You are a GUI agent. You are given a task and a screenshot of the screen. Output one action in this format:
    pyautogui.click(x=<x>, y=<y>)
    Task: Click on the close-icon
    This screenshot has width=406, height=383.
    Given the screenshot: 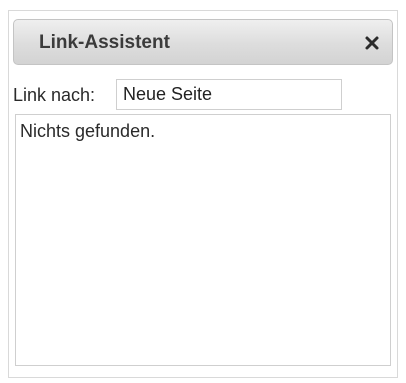 What is the action you would take?
    pyautogui.click(x=372, y=43)
    